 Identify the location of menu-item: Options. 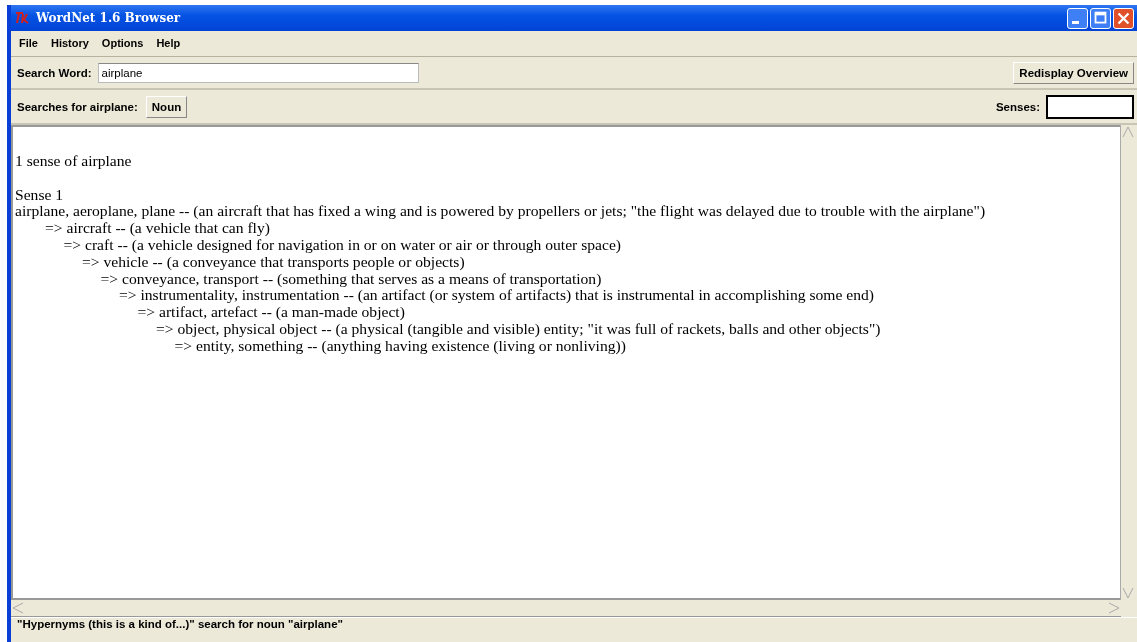
(122, 43).